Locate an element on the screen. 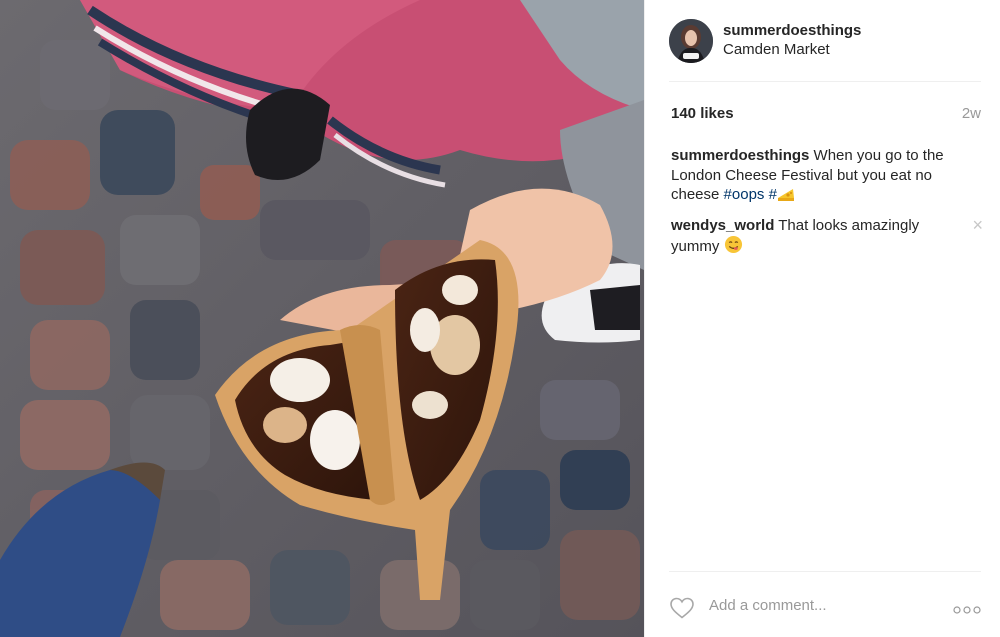  likes-row: 140 likes 2w is located at coordinates (826, 115).